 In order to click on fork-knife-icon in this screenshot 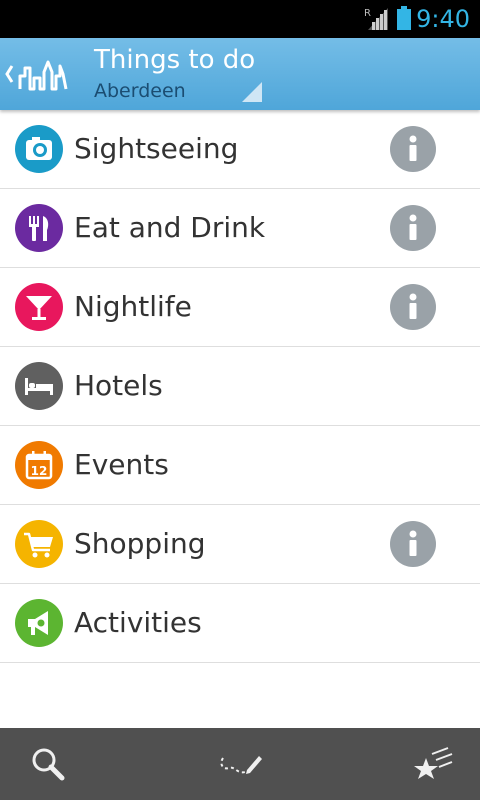, I will do `click(39, 228)`.